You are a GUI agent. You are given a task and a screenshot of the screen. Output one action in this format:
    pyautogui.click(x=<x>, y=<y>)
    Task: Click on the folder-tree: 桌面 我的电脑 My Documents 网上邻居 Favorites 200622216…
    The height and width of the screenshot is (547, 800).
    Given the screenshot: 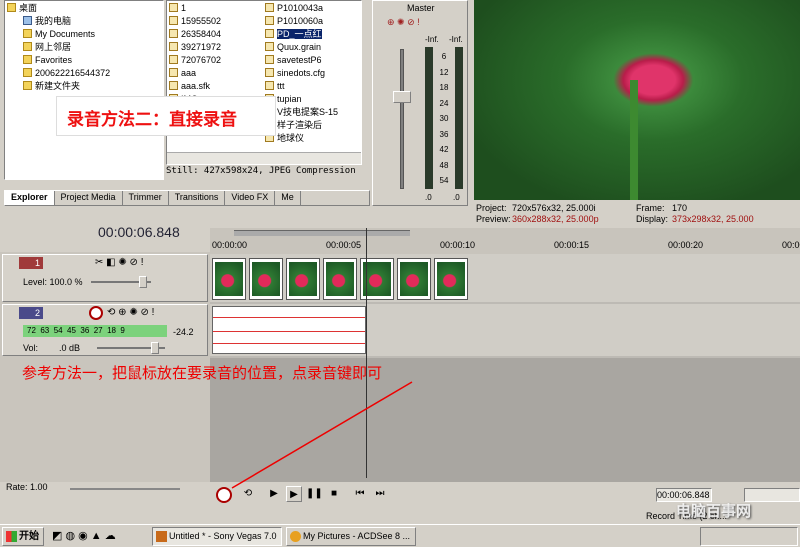 What is the action you would take?
    pyautogui.click(x=84, y=90)
    